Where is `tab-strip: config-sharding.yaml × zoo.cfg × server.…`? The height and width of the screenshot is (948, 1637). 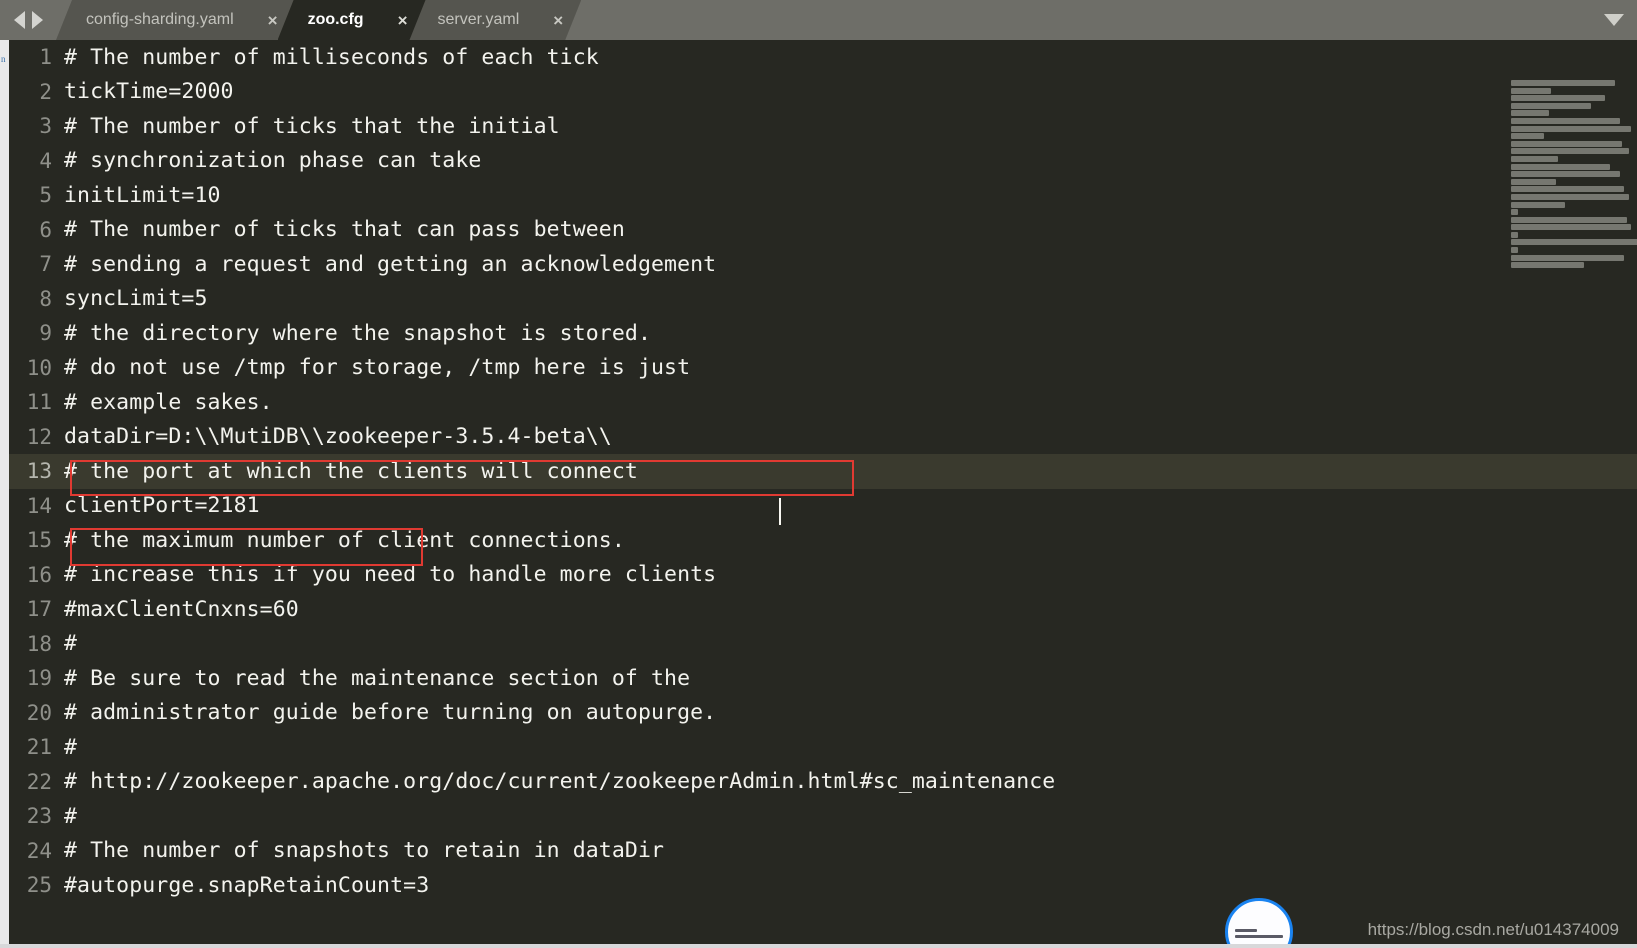
tab-strip: config-sharding.yaml × zoo.cfg × server.… is located at coordinates (823, 20).